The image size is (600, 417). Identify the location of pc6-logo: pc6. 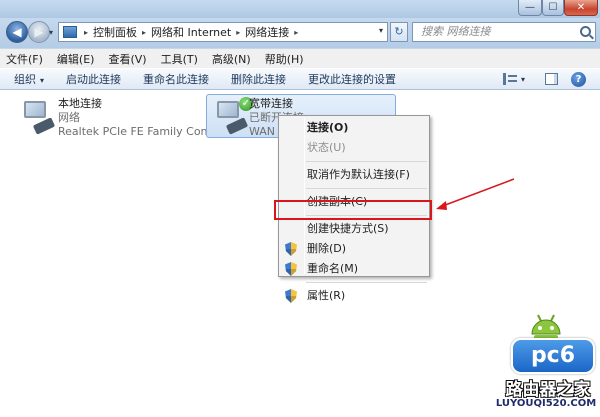
(553, 356).